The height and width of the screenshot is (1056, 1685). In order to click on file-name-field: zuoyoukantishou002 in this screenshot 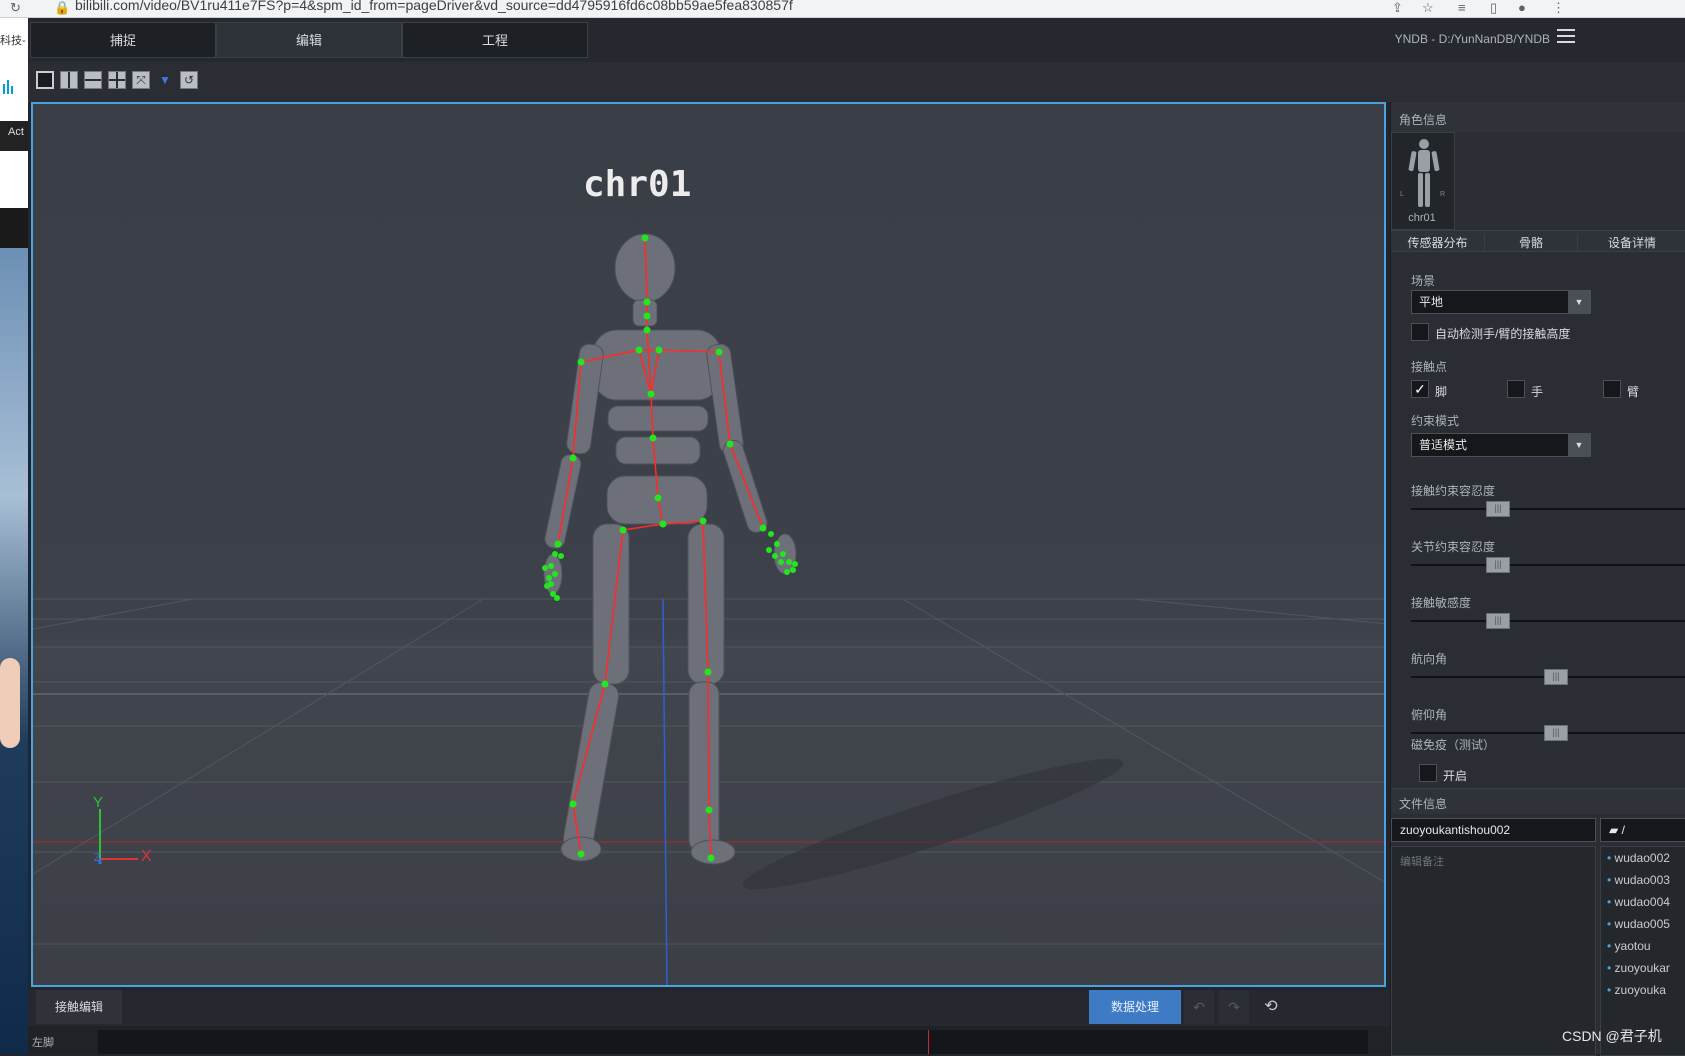, I will do `click(1493, 830)`.